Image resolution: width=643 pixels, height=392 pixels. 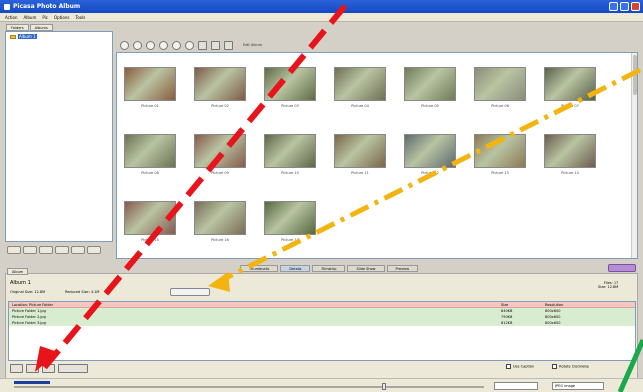 What do you see at coordinates (20, 283) in the screenshot?
I see `album-title: Album 1` at bounding box center [20, 283].